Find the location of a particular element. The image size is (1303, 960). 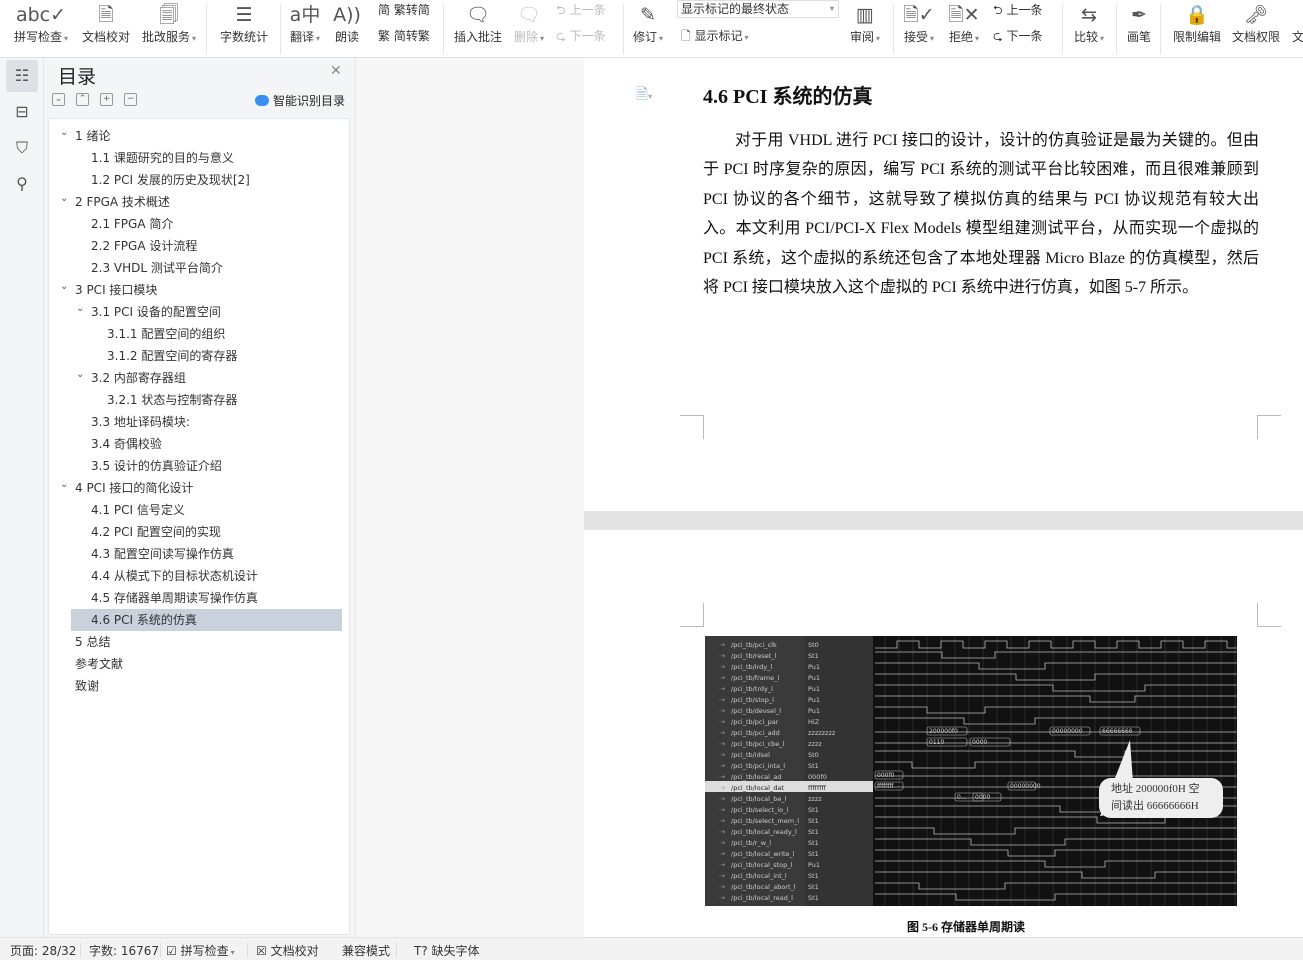

doc-permission-button: 🗝 文档权限 is located at coordinates (1256, 22).